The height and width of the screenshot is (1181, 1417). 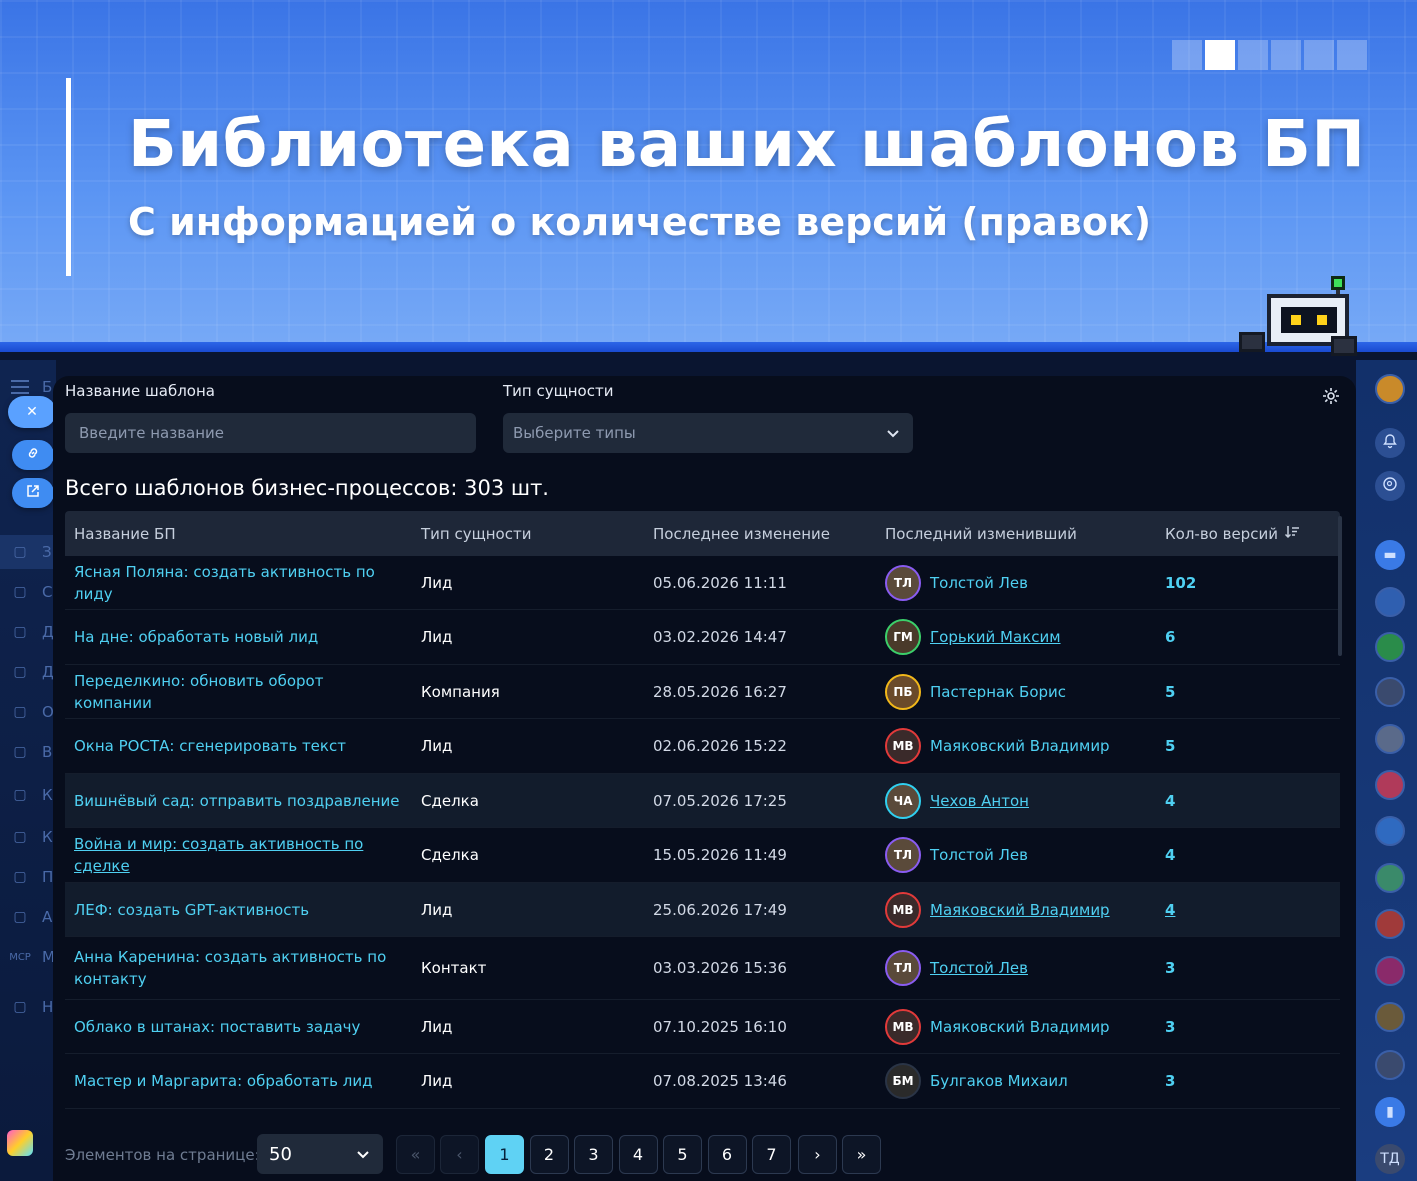 What do you see at coordinates (1390, 486) in the screenshot?
I see `chat-search-button` at bounding box center [1390, 486].